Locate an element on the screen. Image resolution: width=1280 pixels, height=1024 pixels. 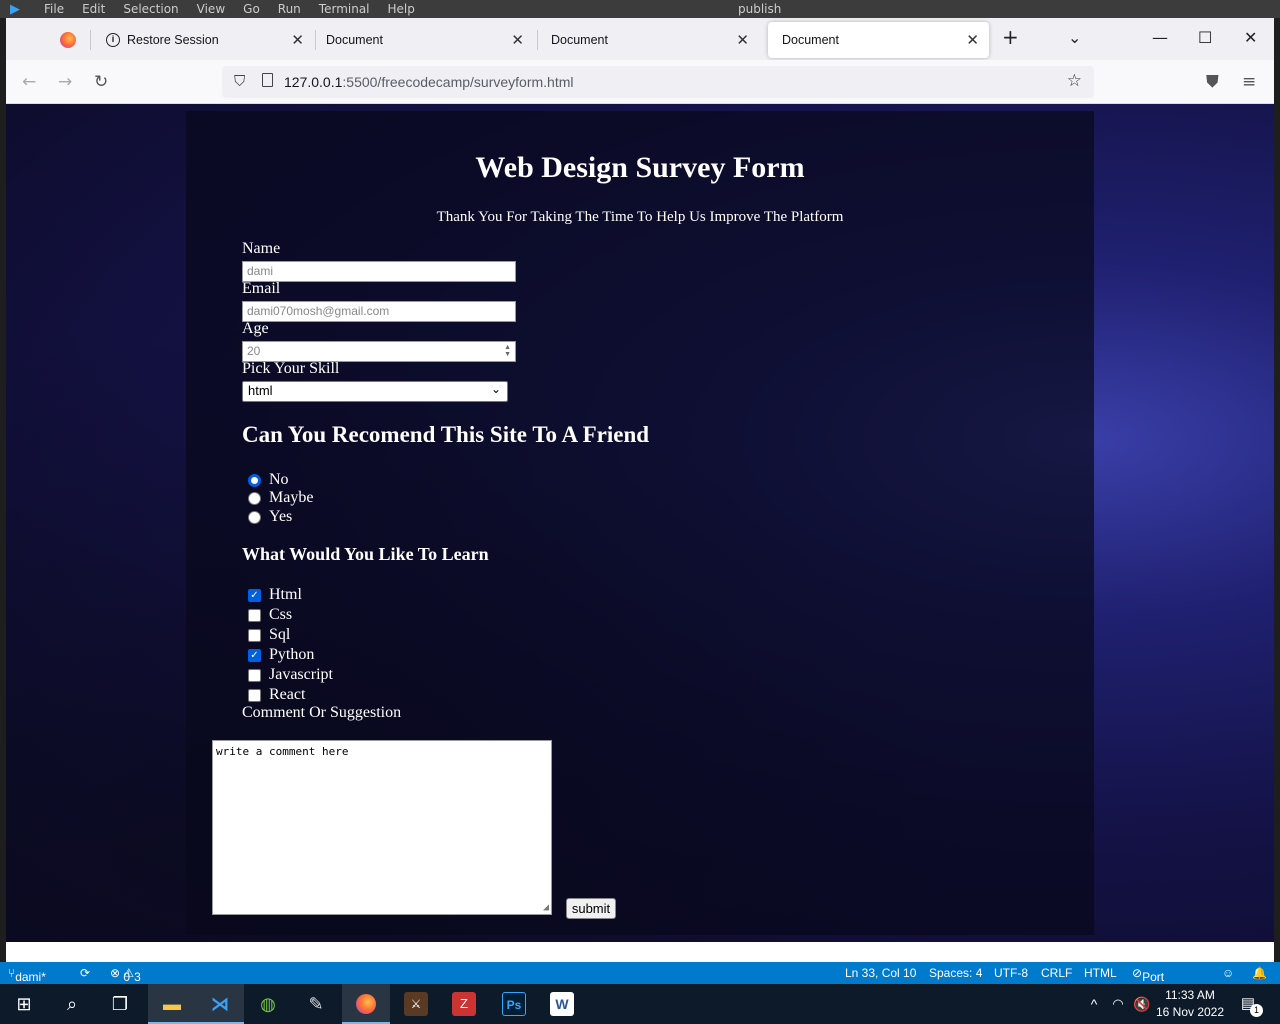
network-icon: ◠ is located at coordinates (1118, 1004).